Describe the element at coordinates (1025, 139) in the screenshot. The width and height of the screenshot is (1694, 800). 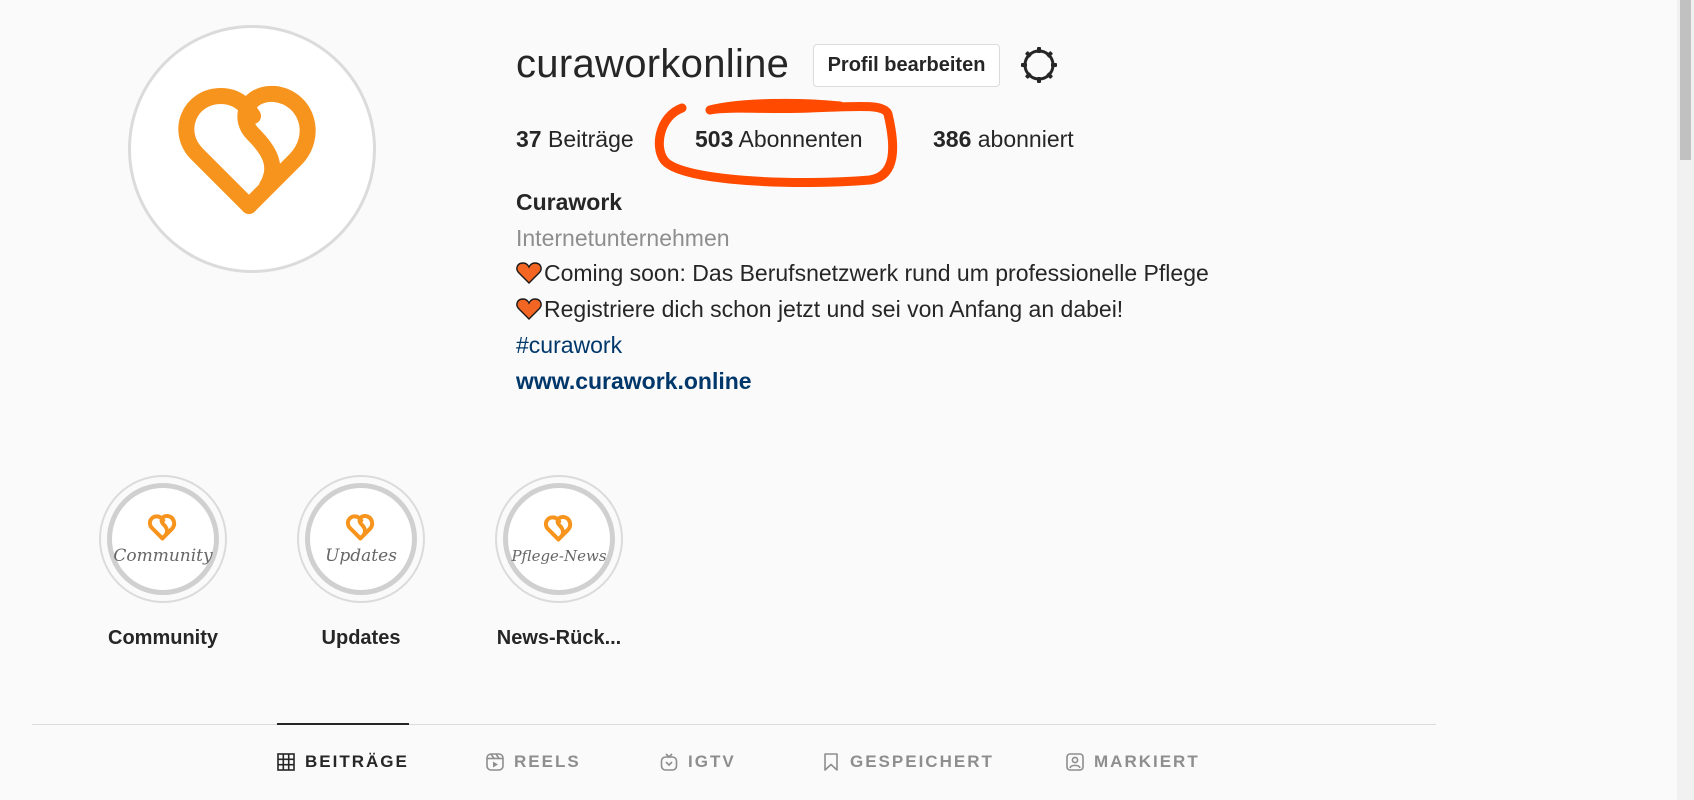
I see `following-label: abonniert` at that location.